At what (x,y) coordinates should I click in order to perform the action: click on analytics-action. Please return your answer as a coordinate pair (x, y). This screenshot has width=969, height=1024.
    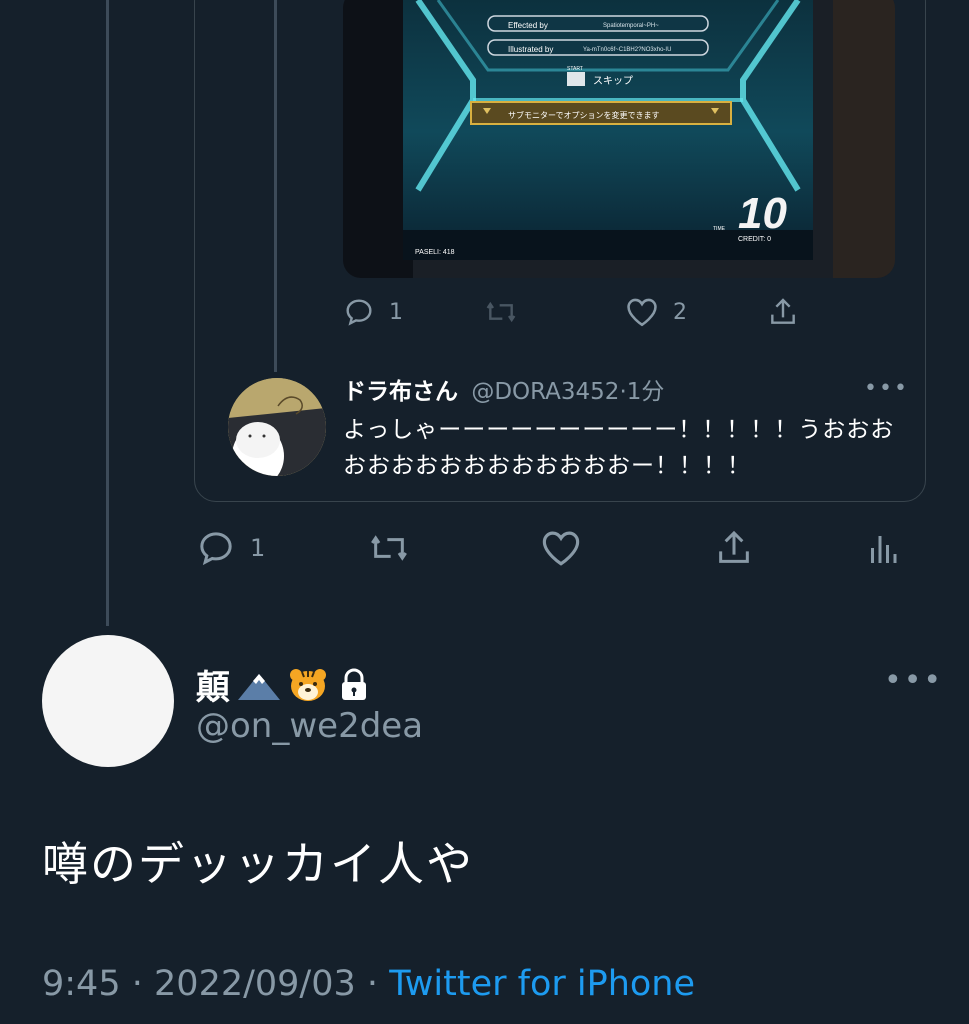
    Looking at the image, I should click on (888, 548).